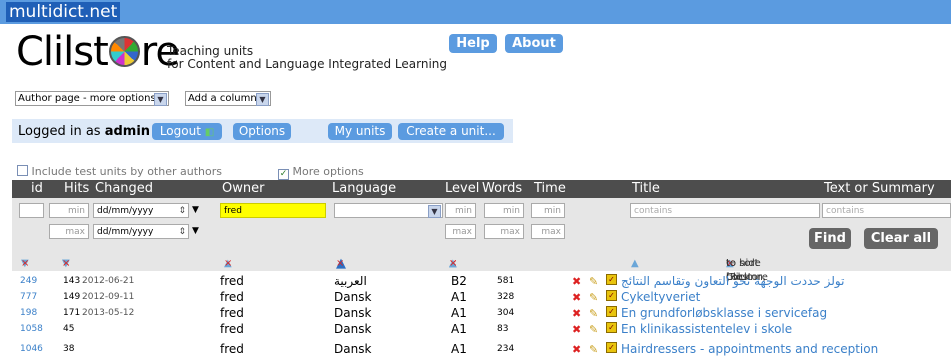 This screenshot has height=359, width=951. What do you see at coordinates (548, 231) in the screenshot?
I see `time-max-input: max` at bounding box center [548, 231].